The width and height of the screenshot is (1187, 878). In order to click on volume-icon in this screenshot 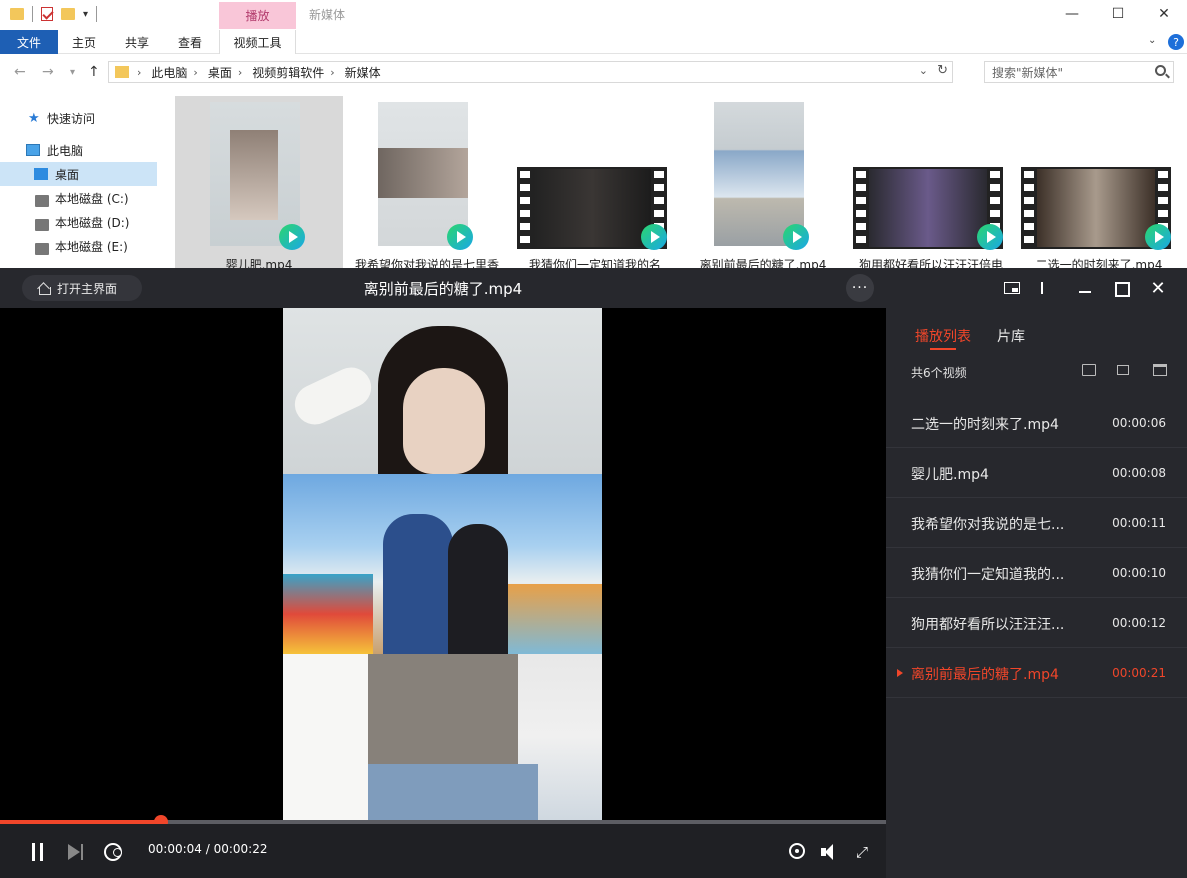, I will do `click(830, 852)`.